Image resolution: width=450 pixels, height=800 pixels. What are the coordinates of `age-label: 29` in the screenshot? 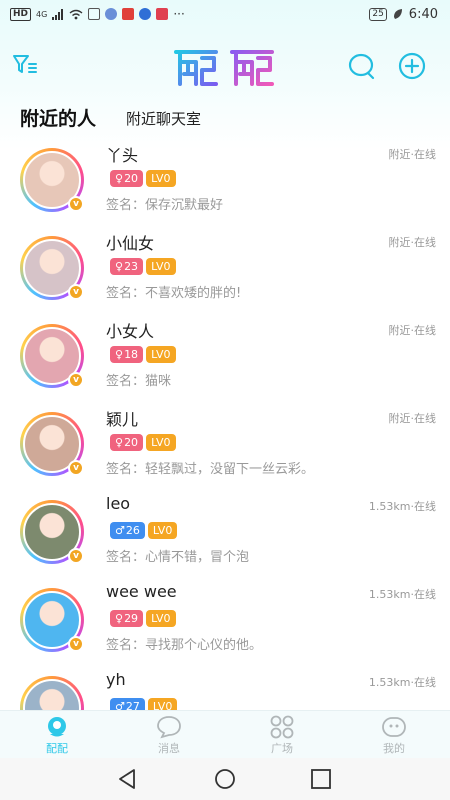 It's located at (131, 618).